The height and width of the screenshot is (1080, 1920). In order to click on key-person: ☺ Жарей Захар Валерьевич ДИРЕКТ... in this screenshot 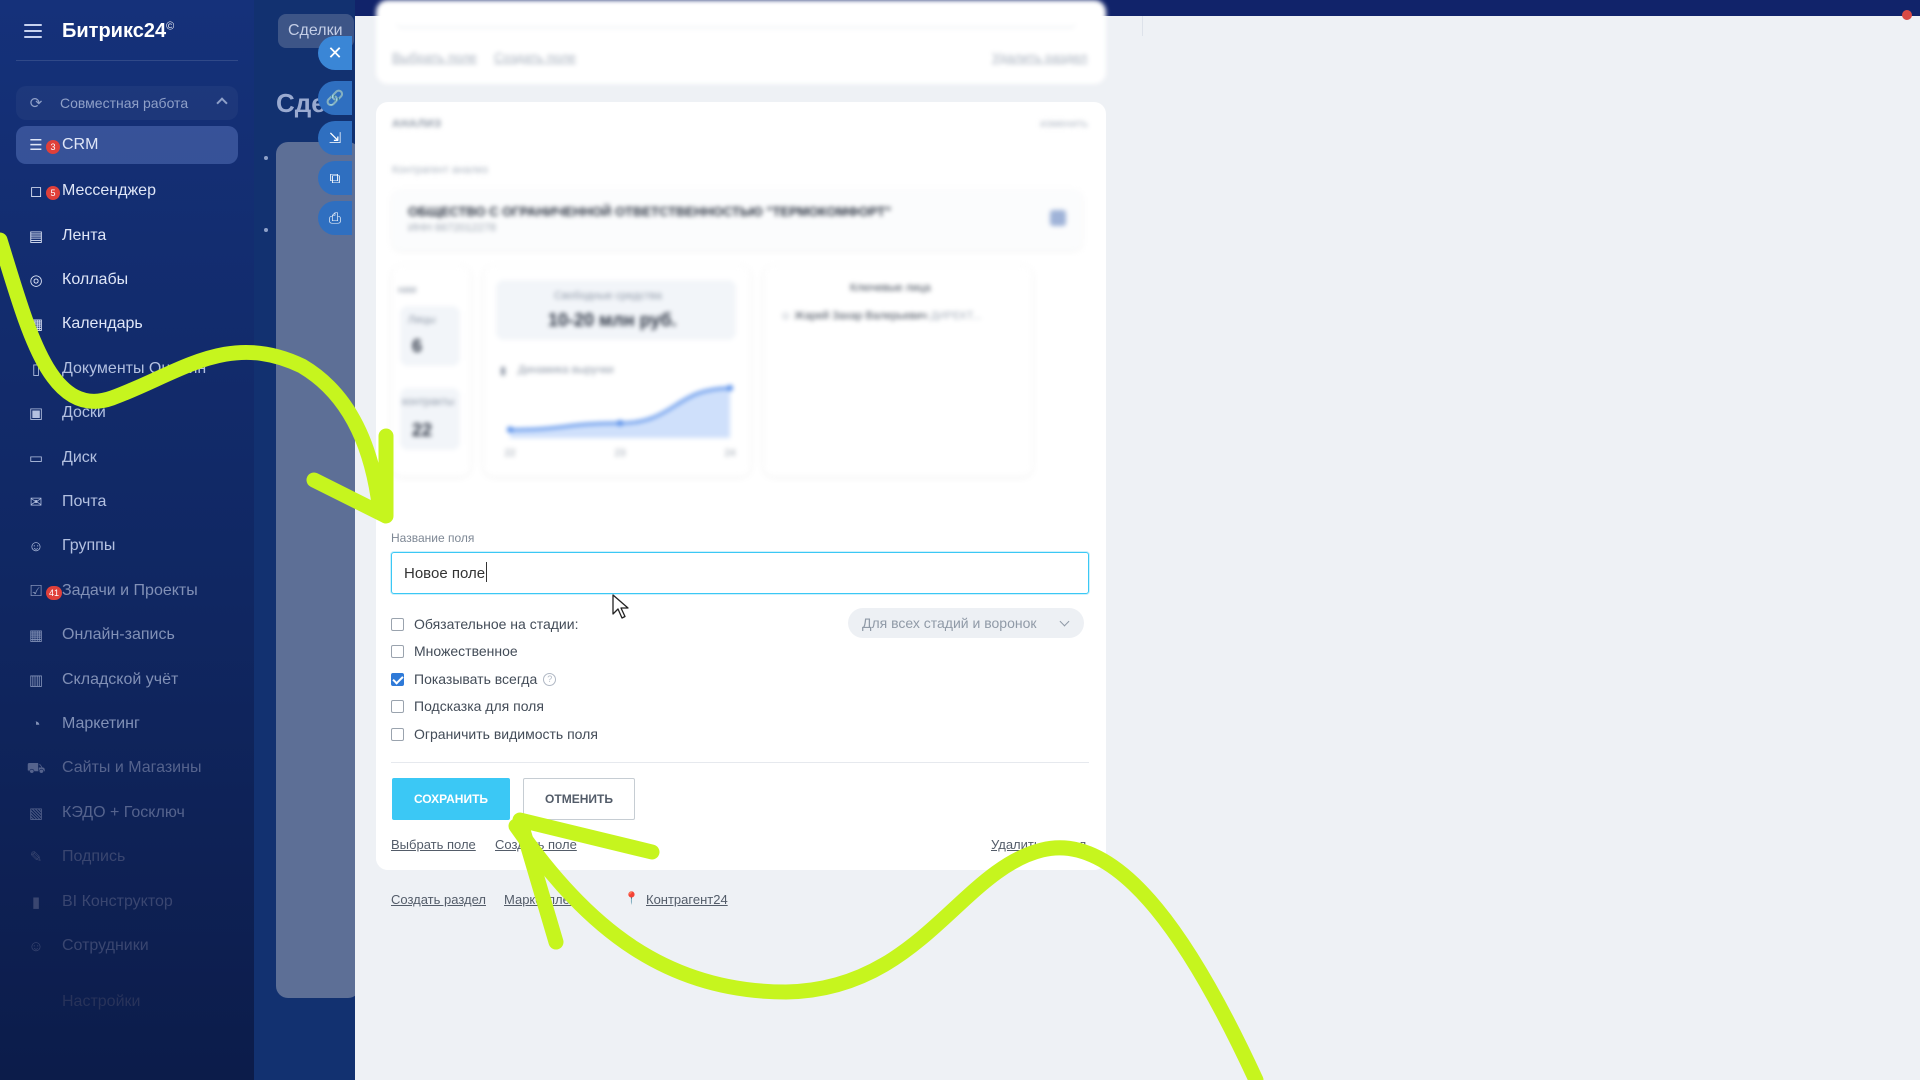, I will do `click(880, 316)`.